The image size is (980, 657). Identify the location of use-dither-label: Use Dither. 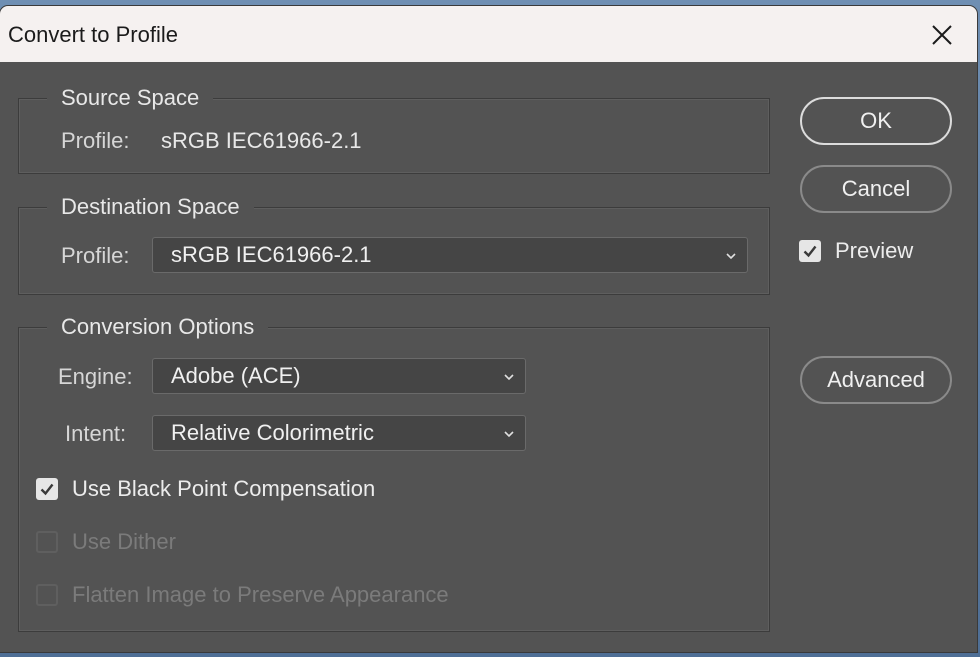
(124, 541).